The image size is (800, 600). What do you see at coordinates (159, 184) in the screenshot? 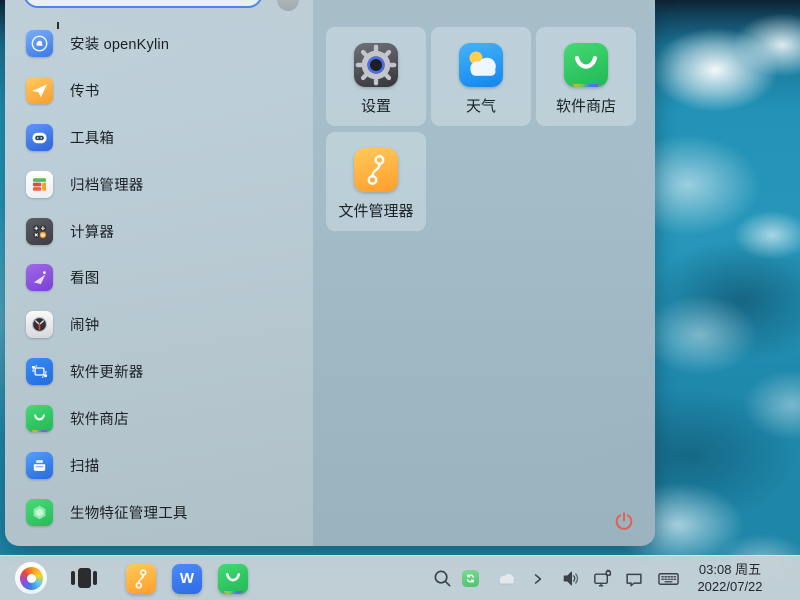
I see `app-item-archive-manager: 归档管理器` at bounding box center [159, 184].